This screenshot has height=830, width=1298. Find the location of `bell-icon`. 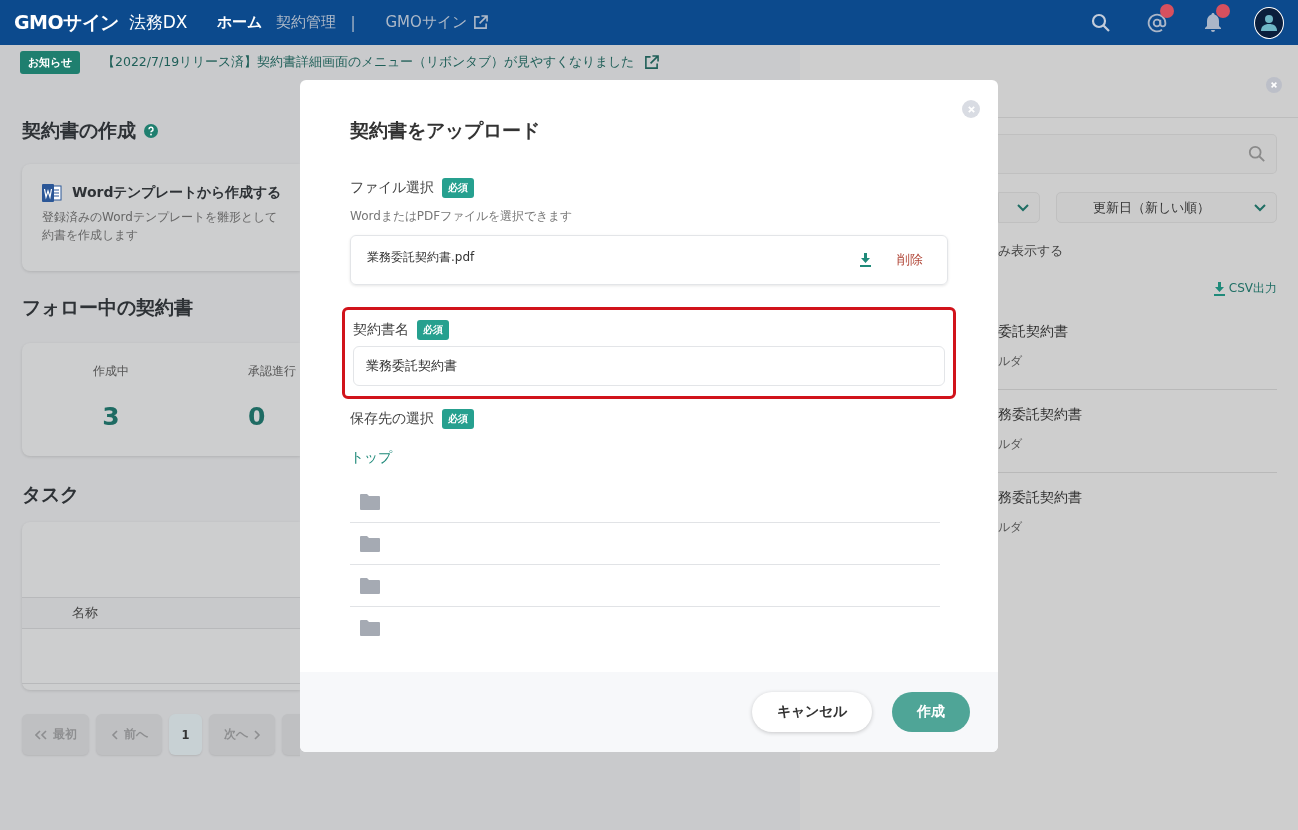

bell-icon is located at coordinates (1213, 22).